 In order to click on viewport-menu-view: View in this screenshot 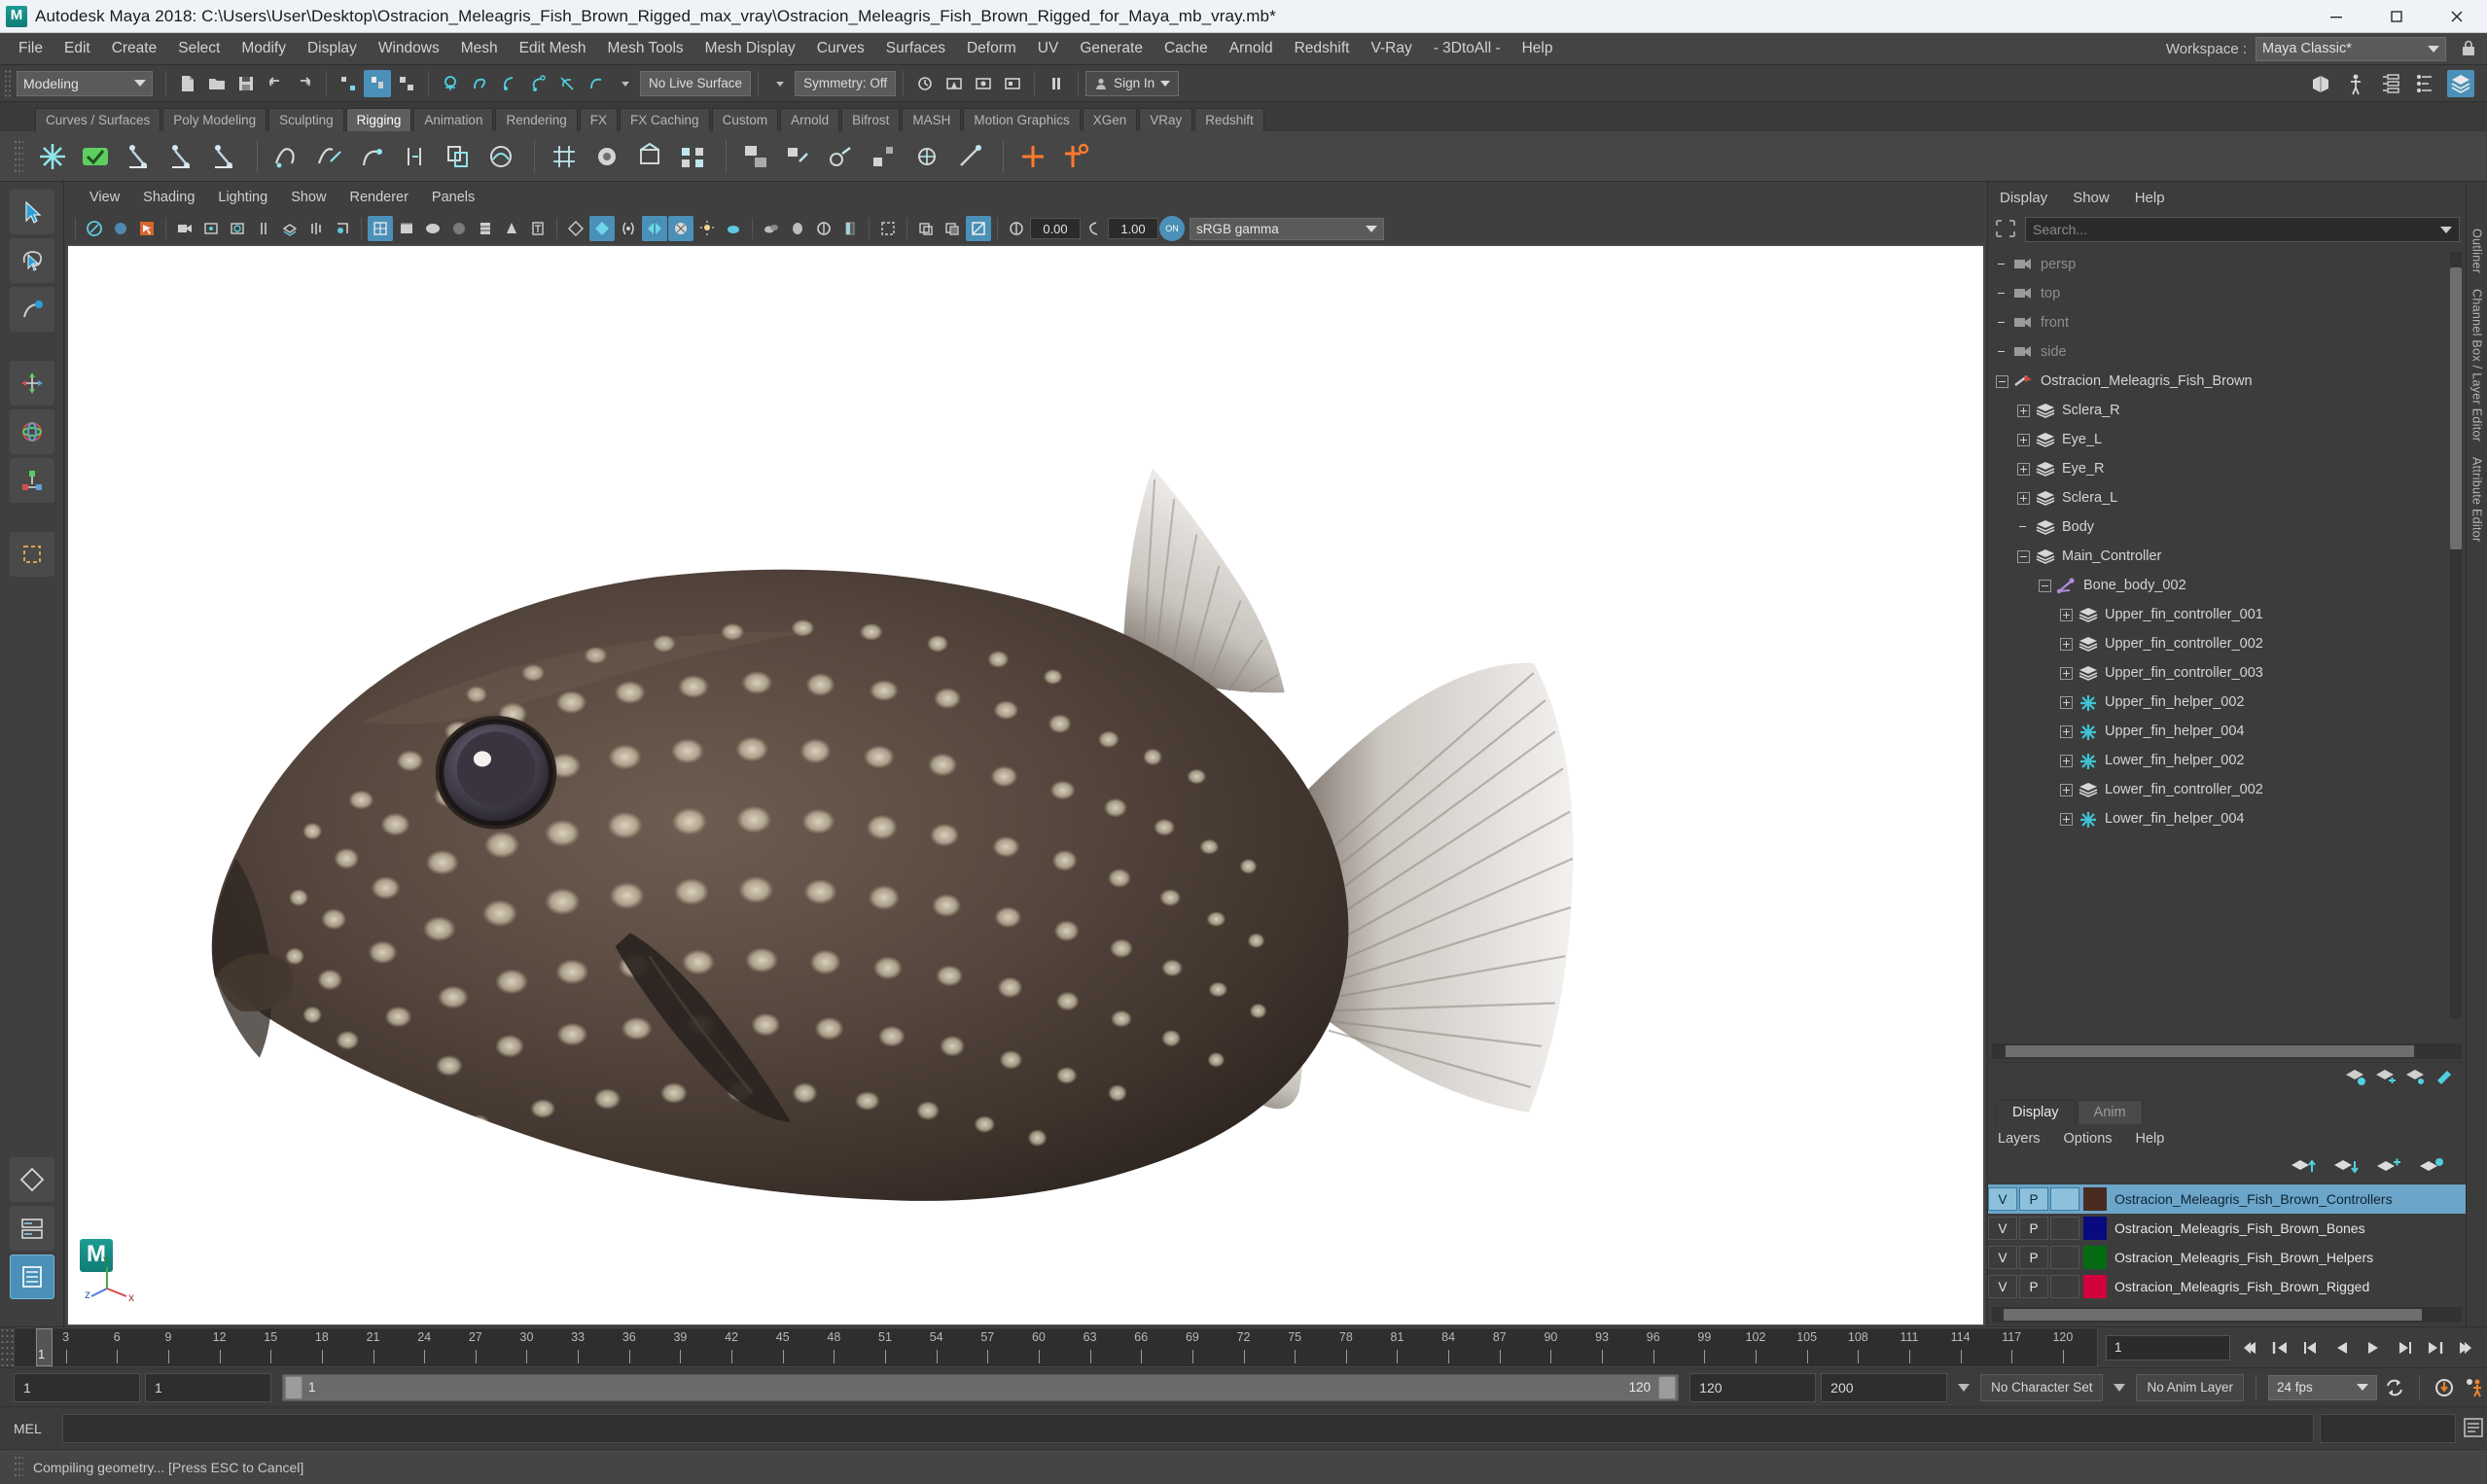, I will do `click(104, 198)`.